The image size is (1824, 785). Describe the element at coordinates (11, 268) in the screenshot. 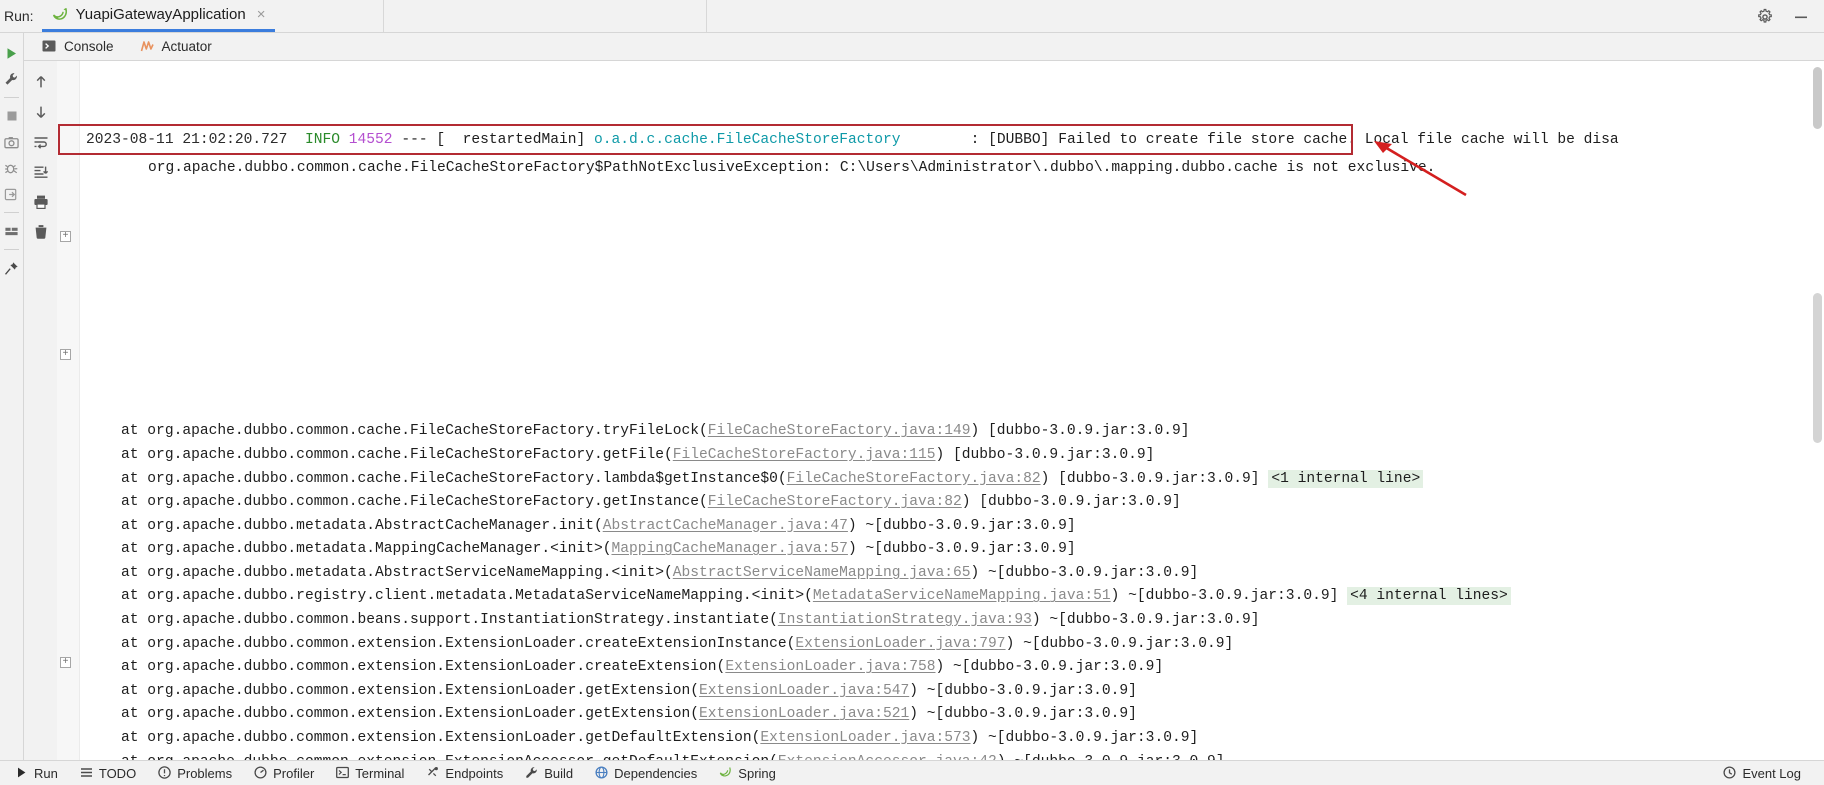

I see `pin-icon` at that location.